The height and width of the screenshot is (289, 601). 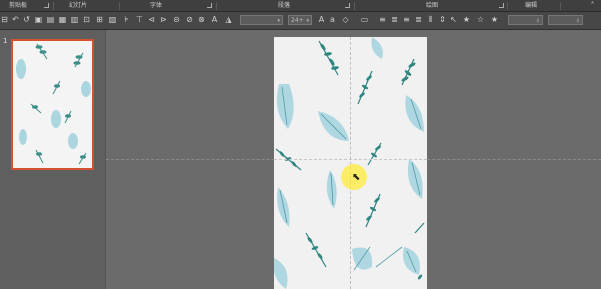 What do you see at coordinates (46, 5) in the screenshot?
I see `clipboard-launcher-icon` at bounding box center [46, 5].